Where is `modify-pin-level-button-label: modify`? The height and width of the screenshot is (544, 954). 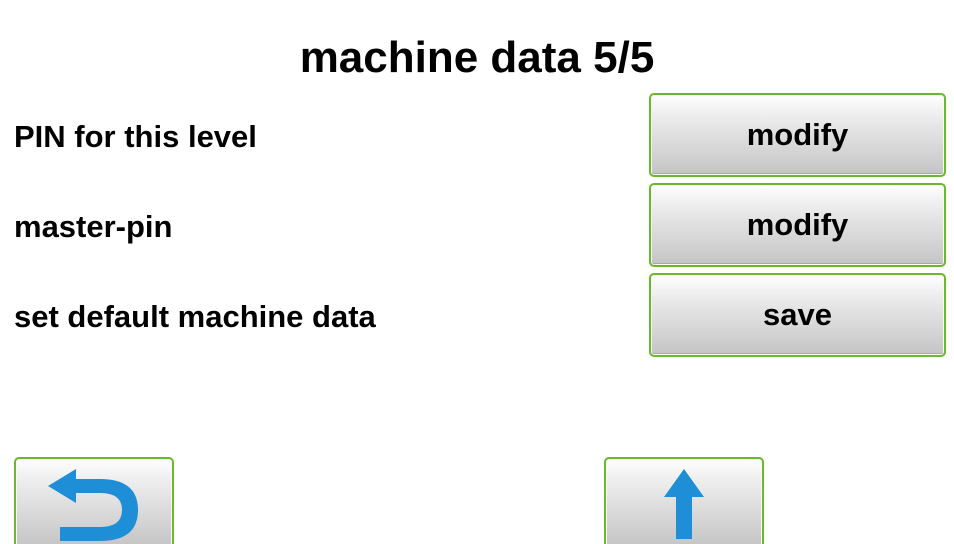
modify-pin-level-button-label: modify is located at coordinates (797, 134).